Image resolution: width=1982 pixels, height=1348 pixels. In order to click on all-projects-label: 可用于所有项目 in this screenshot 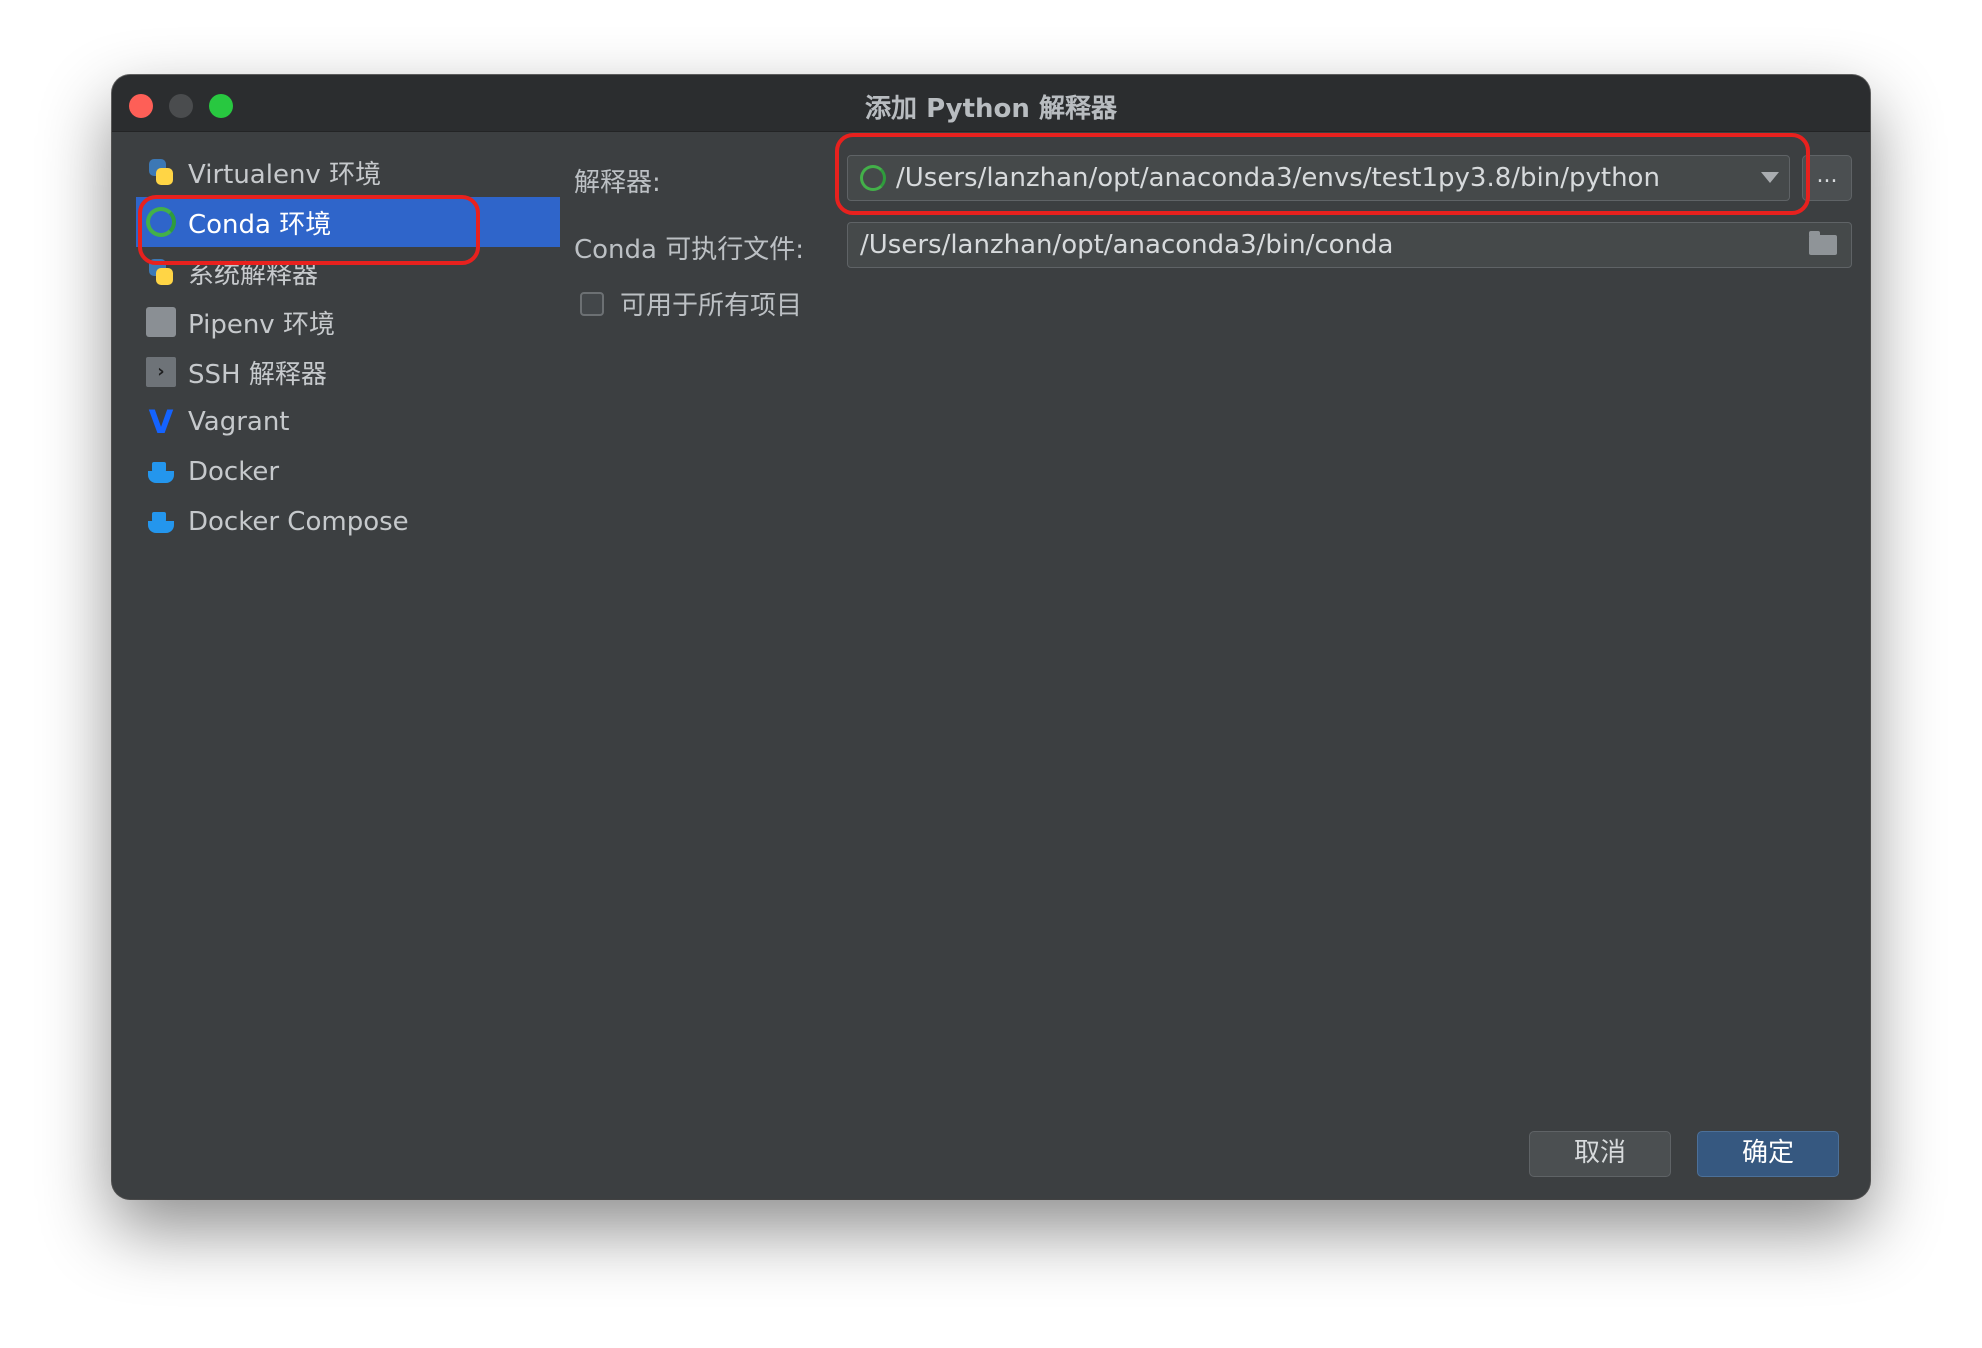, I will do `click(711, 306)`.